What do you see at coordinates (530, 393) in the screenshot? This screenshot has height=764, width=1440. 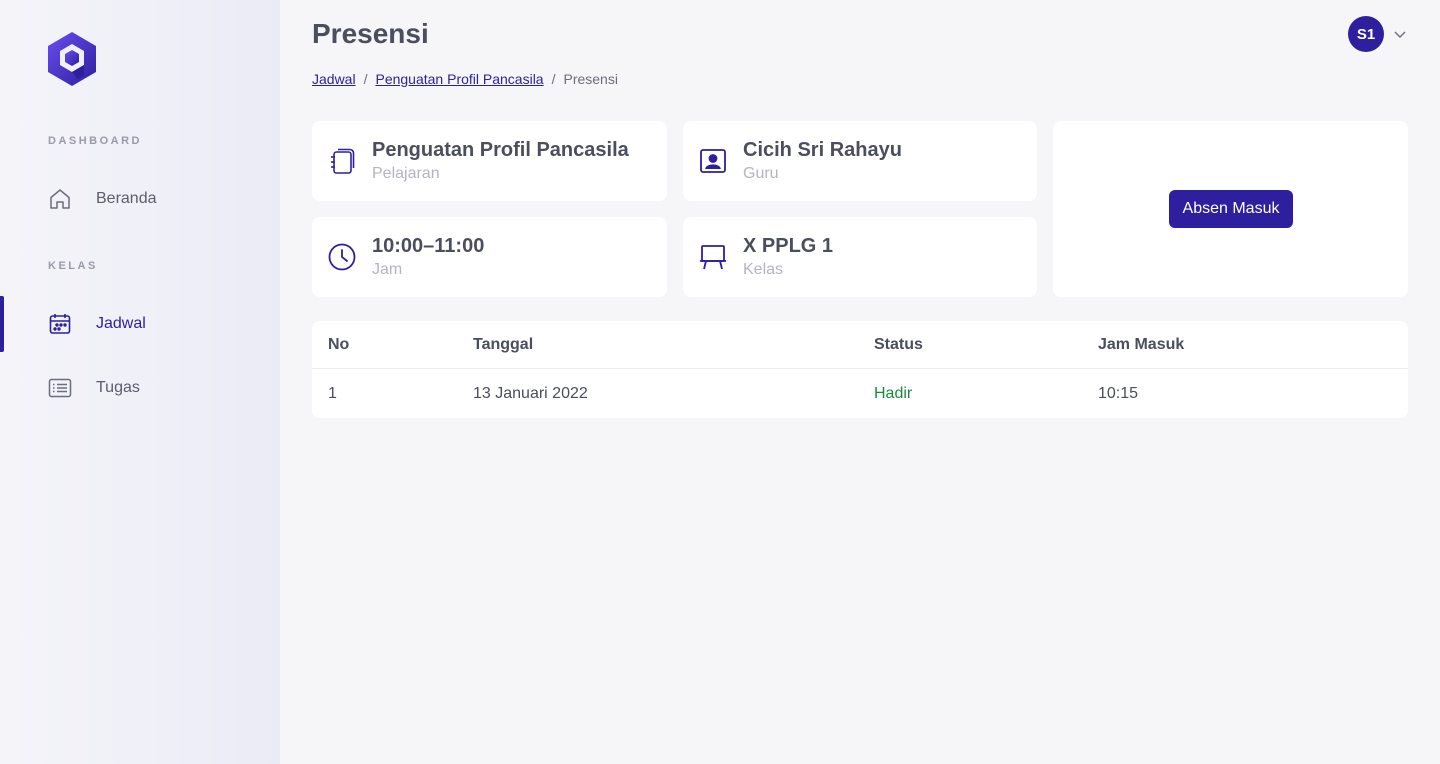 I see `cell-tanggal: 13 Januari 2022` at bounding box center [530, 393].